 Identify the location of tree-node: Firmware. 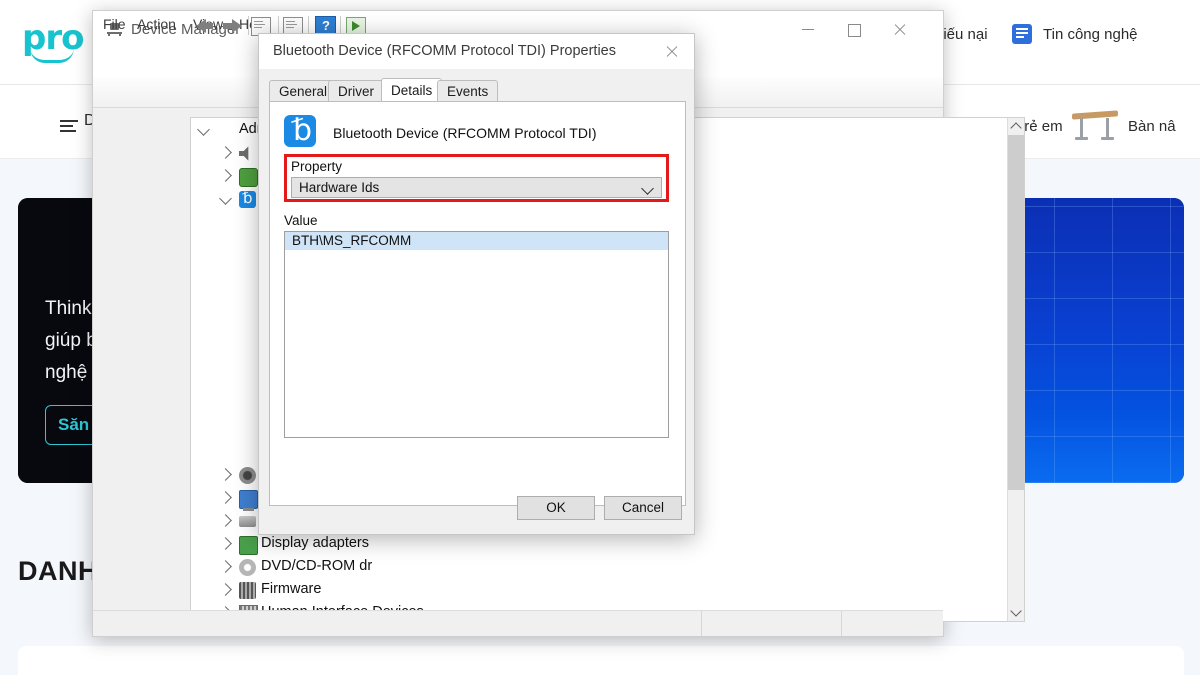
(607, 590).